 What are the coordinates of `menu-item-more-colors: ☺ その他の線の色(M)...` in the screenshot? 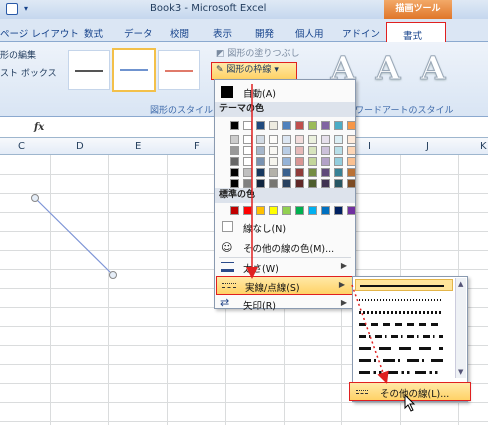 It's located at (285, 247).